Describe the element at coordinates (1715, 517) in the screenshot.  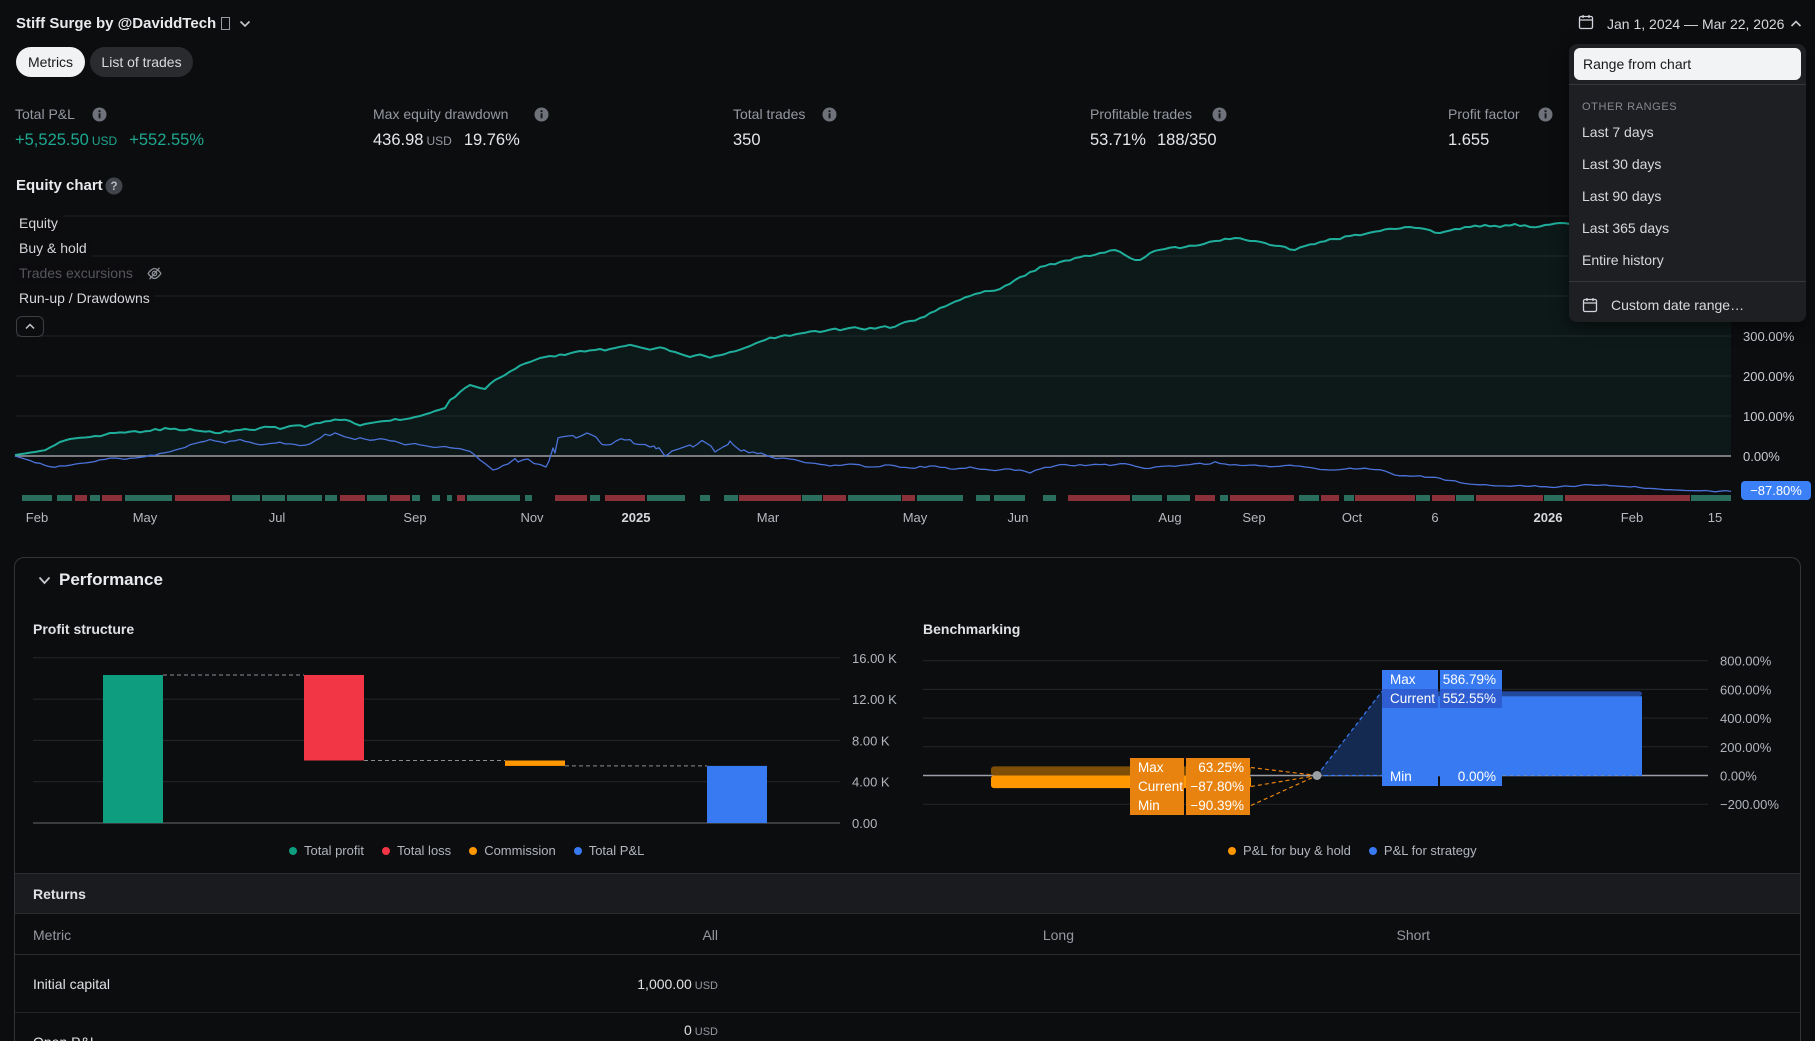
I see `svg-text: 15` at that location.